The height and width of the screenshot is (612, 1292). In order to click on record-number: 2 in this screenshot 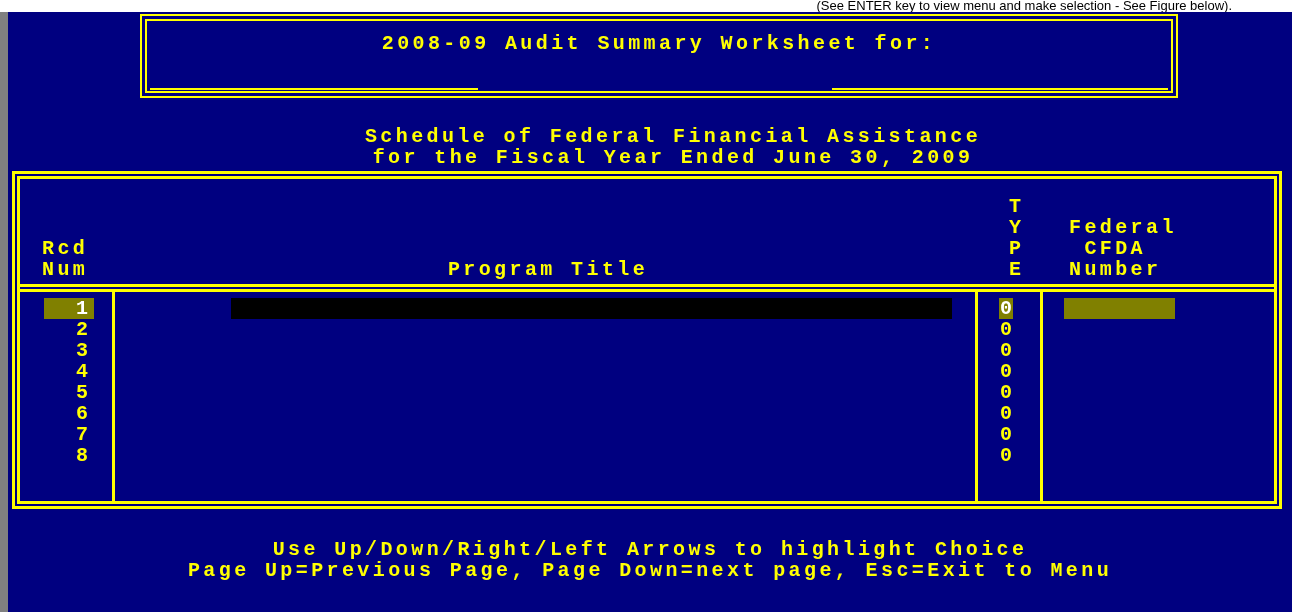, I will do `click(82, 329)`.